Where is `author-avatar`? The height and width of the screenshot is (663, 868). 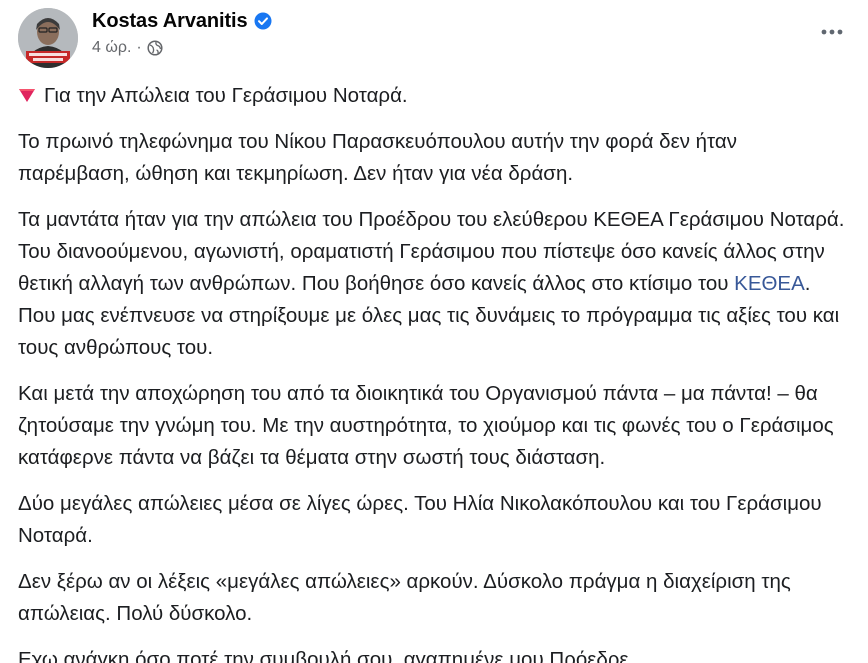 author-avatar is located at coordinates (48, 38).